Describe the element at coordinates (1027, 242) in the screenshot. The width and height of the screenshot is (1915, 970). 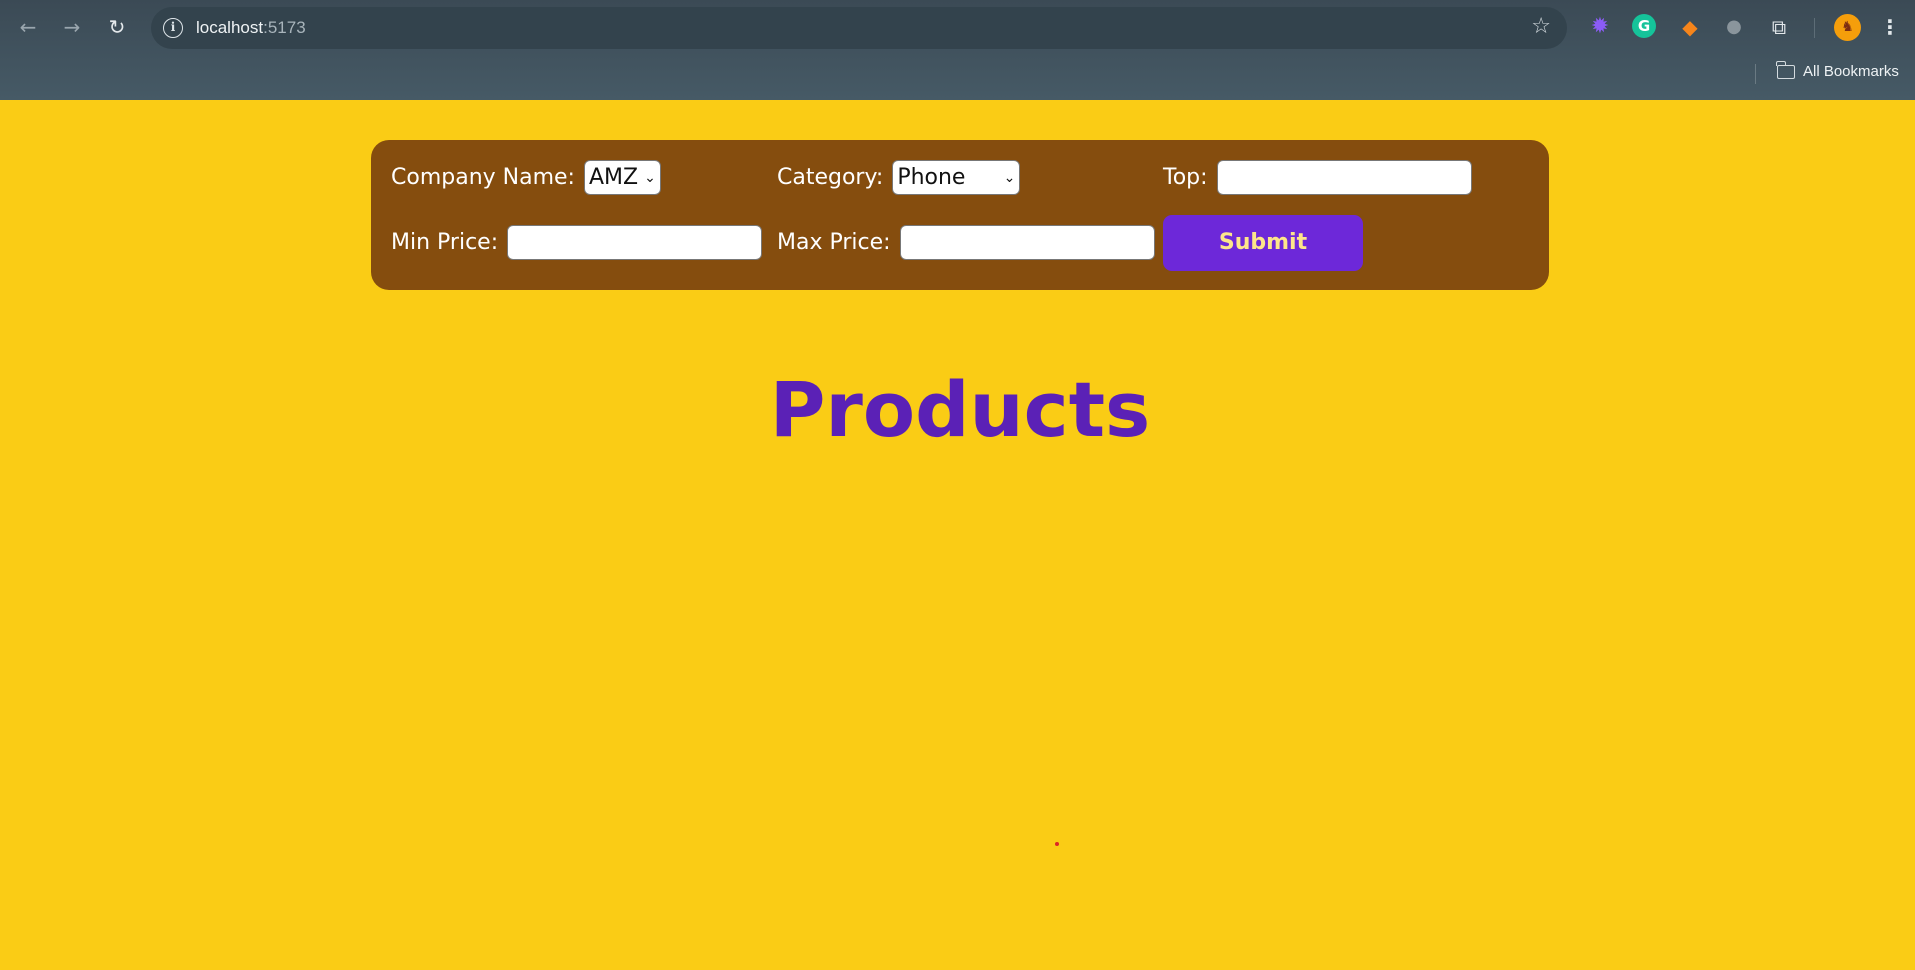
I see `max-price-input` at that location.